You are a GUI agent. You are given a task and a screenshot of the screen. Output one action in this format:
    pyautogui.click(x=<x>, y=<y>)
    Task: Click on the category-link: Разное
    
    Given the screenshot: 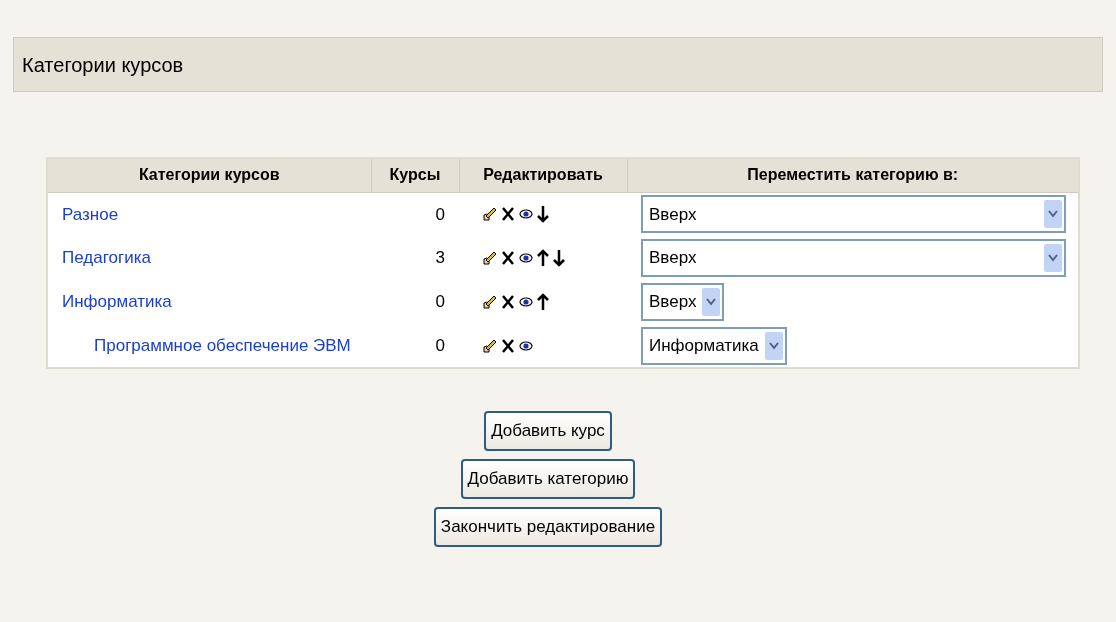 What is the action you would take?
    pyautogui.click(x=90, y=214)
    